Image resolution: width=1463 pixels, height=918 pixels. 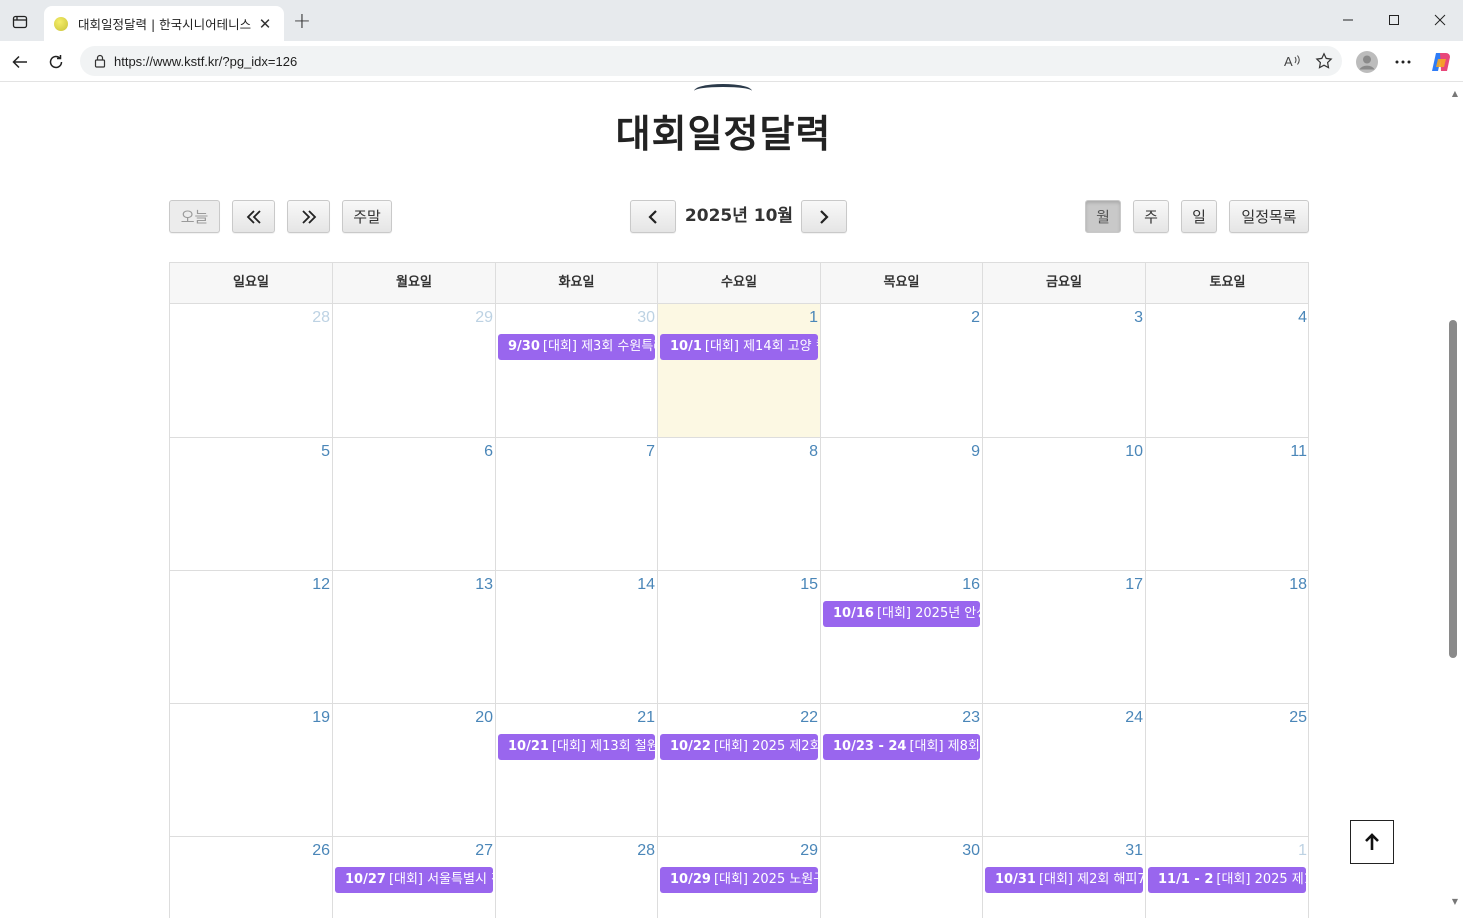 What do you see at coordinates (971, 585) in the screenshot?
I see `day-number: 16` at bounding box center [971, 585].